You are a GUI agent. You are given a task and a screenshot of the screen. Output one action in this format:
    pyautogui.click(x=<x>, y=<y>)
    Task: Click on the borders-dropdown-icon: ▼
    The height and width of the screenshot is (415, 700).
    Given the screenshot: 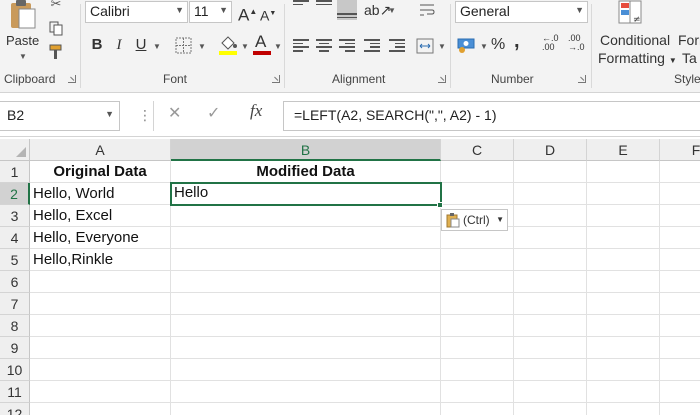 What is the action you would take?
    pyautogui.click(x=202, y=46)
    